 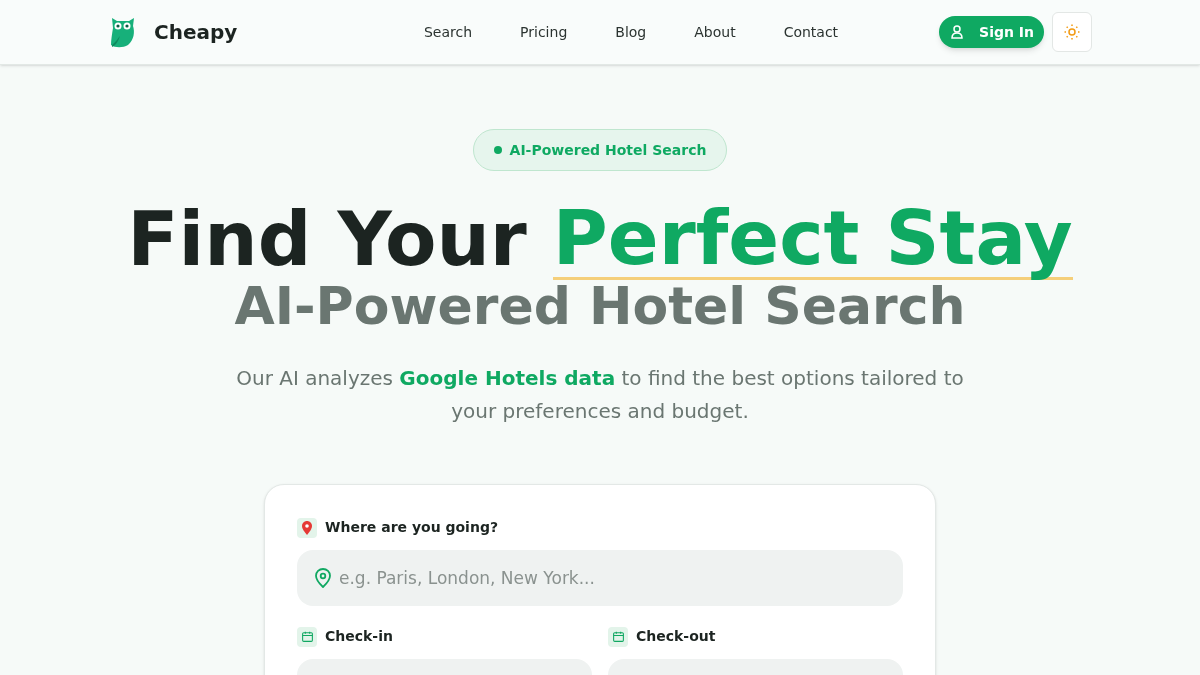 I want to click on nav-link: About, so click(x=715, y=32).